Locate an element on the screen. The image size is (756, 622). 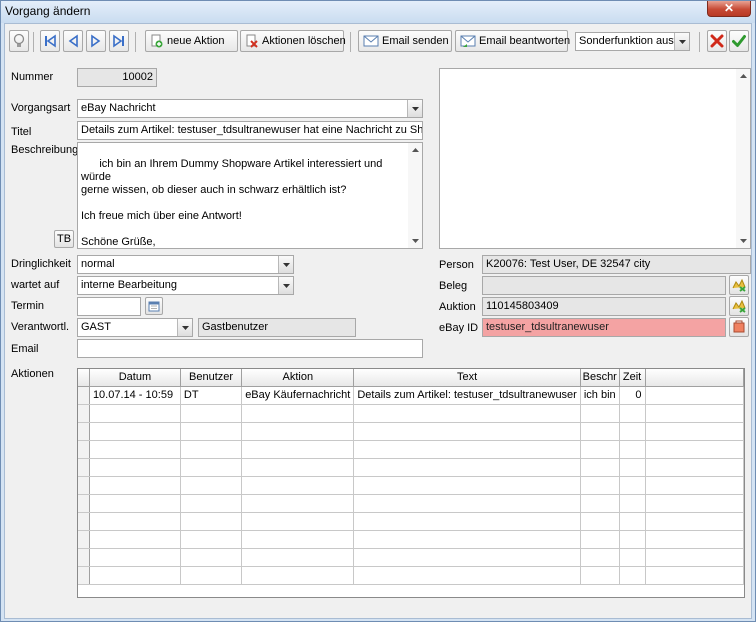
first-record-button is located at coordinates (50, 41).